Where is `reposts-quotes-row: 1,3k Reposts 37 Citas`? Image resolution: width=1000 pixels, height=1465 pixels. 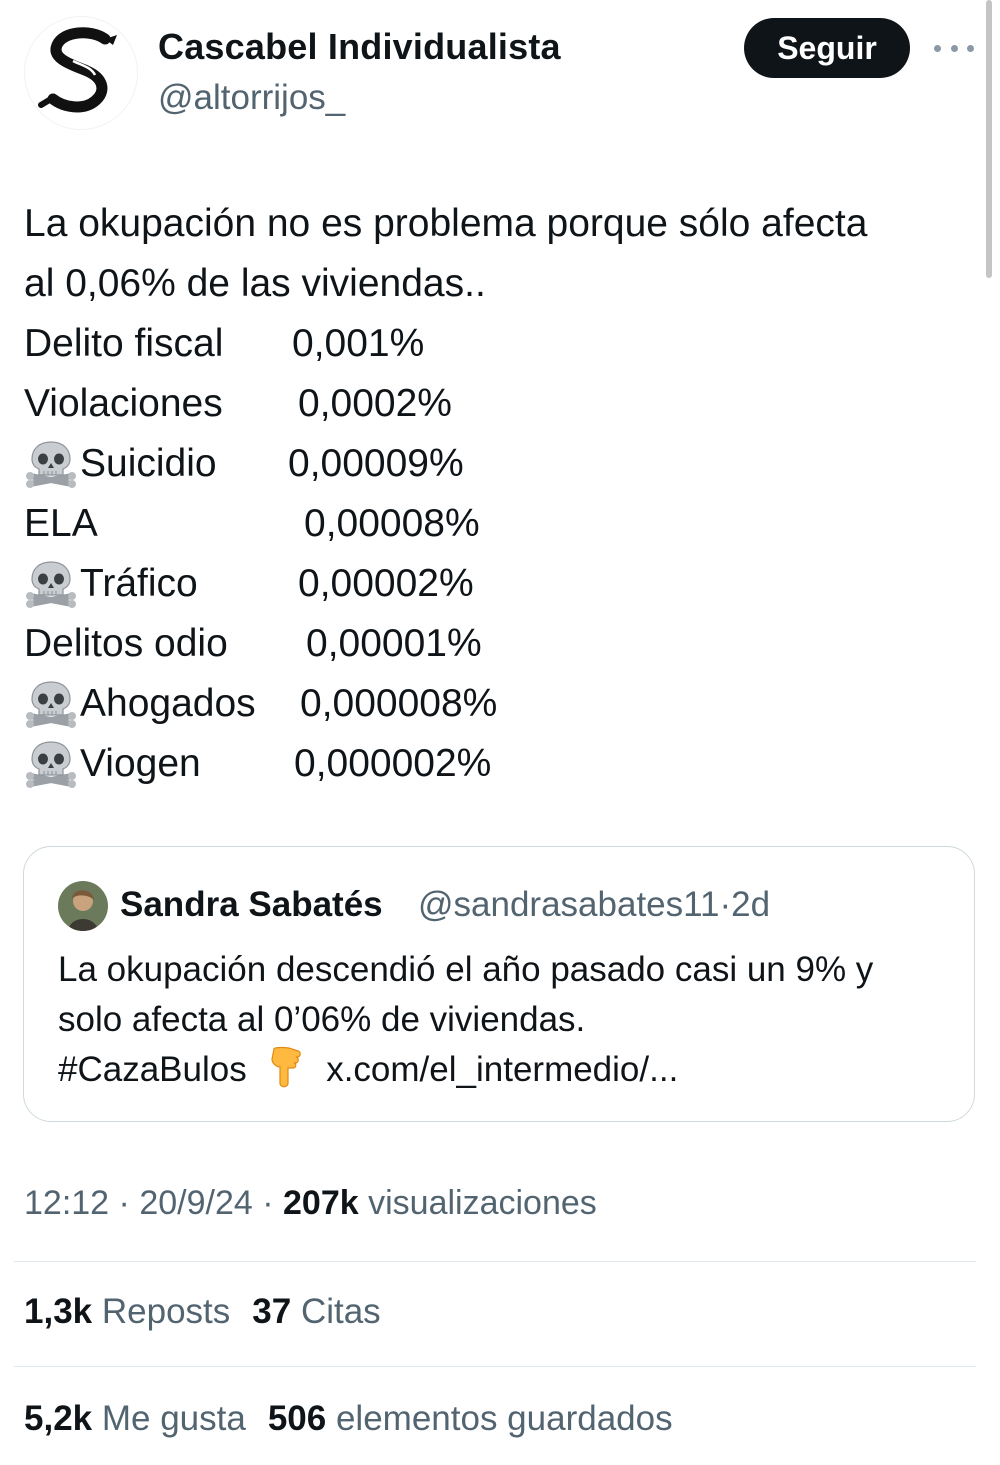 reposts-quotes-row: 1,3k Reposts 37 Citas is located at coordinates (202, 1312).